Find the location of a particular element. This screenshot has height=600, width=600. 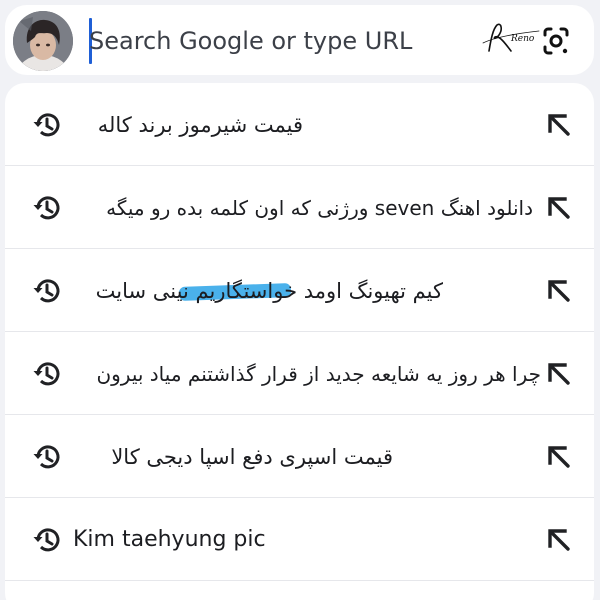

search-input: Search Google or type URL is located at coordinates (250, 41).